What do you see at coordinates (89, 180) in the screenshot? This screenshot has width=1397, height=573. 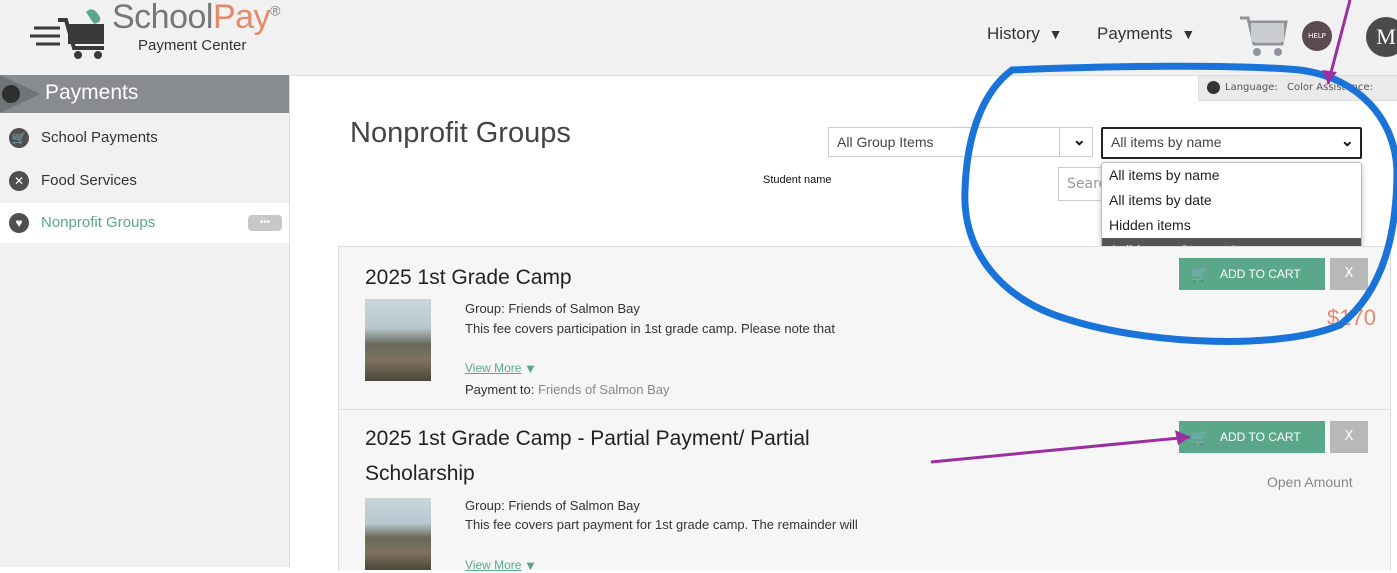 I see `sidebar-item-label: Food Services` at bounding box center [89, 180].